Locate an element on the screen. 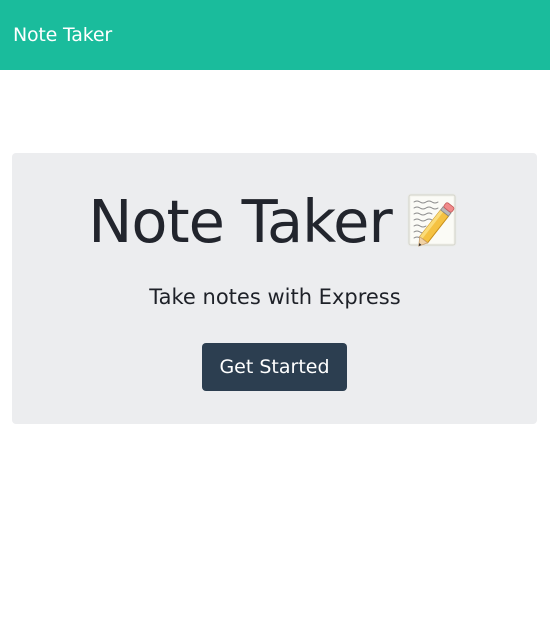  navbar-brand-link: Note Taker is located at coordinates (62, 35).